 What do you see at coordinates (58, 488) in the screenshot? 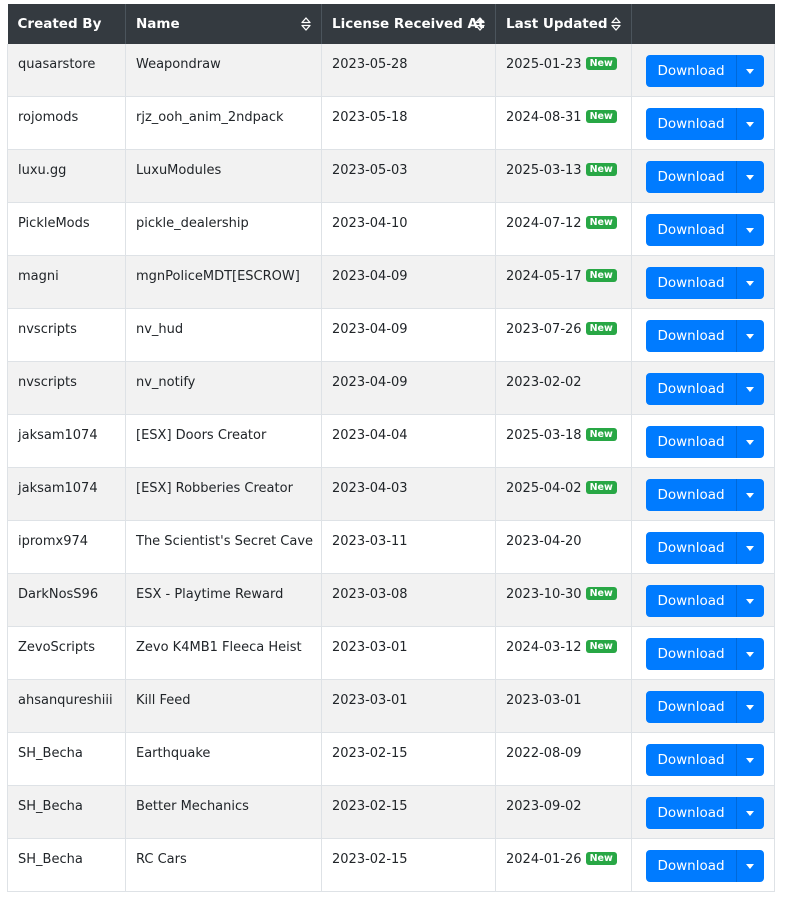
I see `created-by-text: jaksam1074` at bounding box center [58, 488].